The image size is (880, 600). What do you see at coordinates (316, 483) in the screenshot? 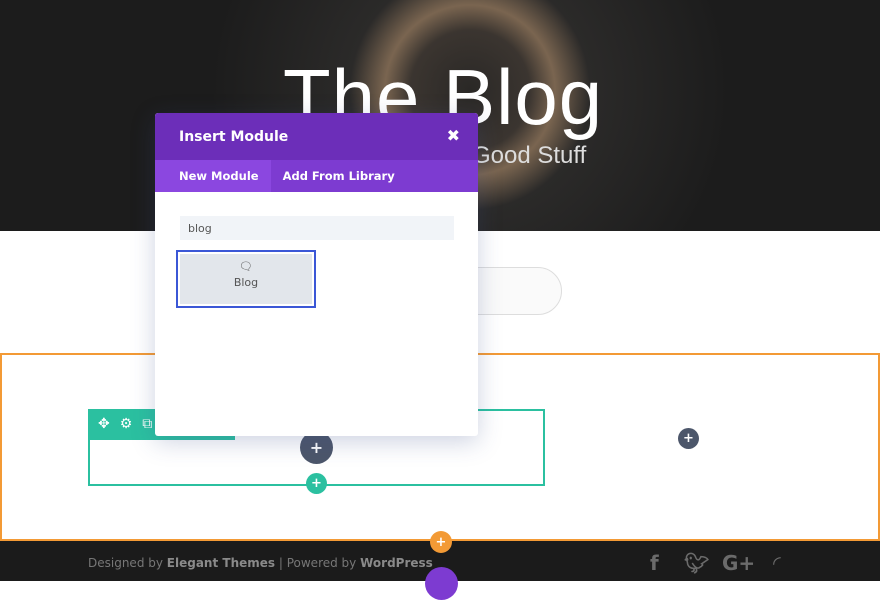
I see `add-row-button: +` at bounding box center [316, 483].